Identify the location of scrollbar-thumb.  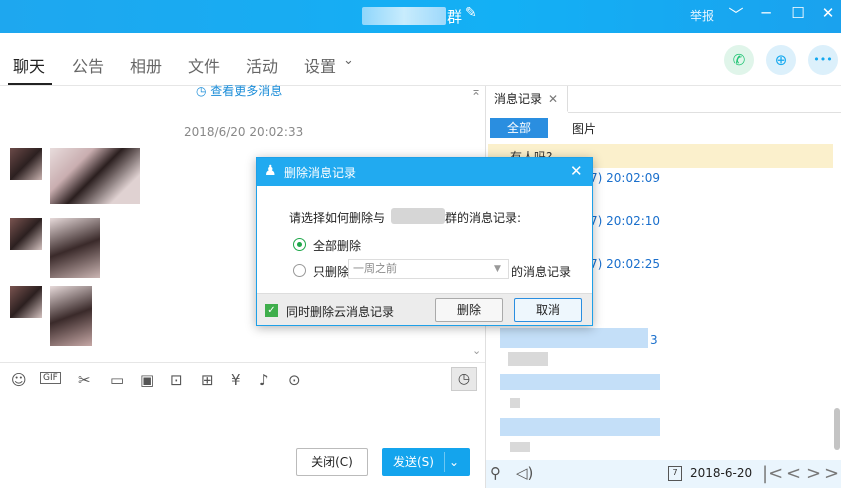
(837, 429).